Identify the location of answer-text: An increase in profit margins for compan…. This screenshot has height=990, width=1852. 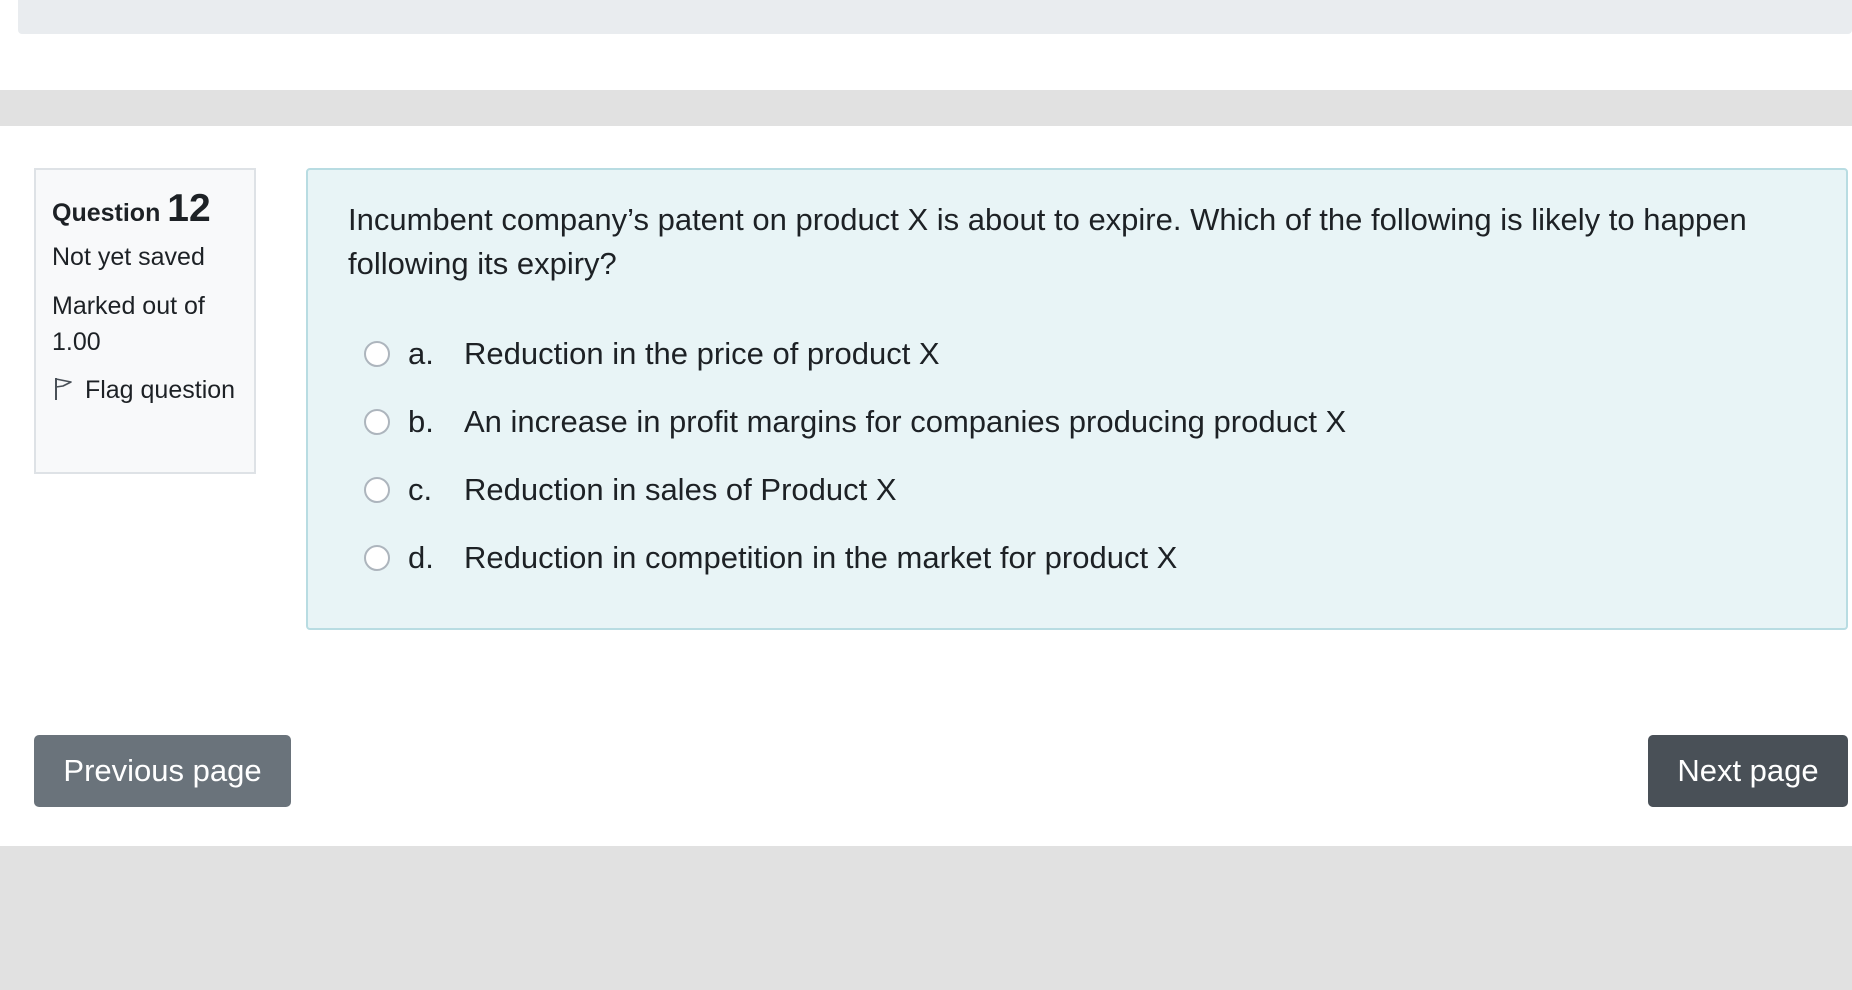
(905, 421).